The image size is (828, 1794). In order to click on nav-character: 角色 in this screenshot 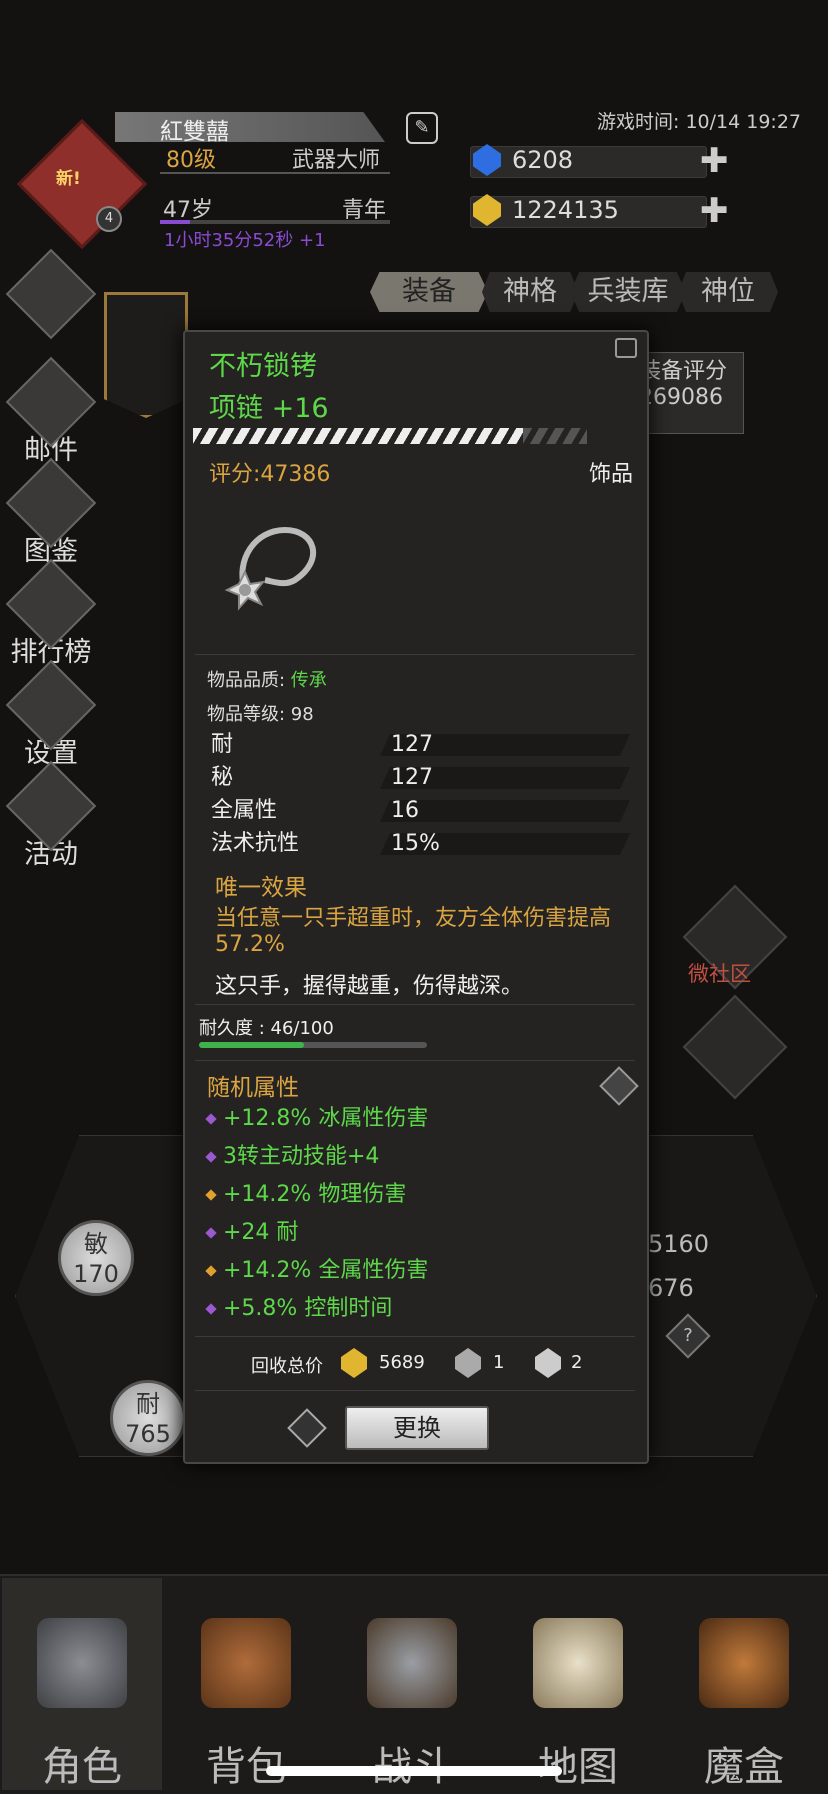, I will do `click(82, 1684)`.